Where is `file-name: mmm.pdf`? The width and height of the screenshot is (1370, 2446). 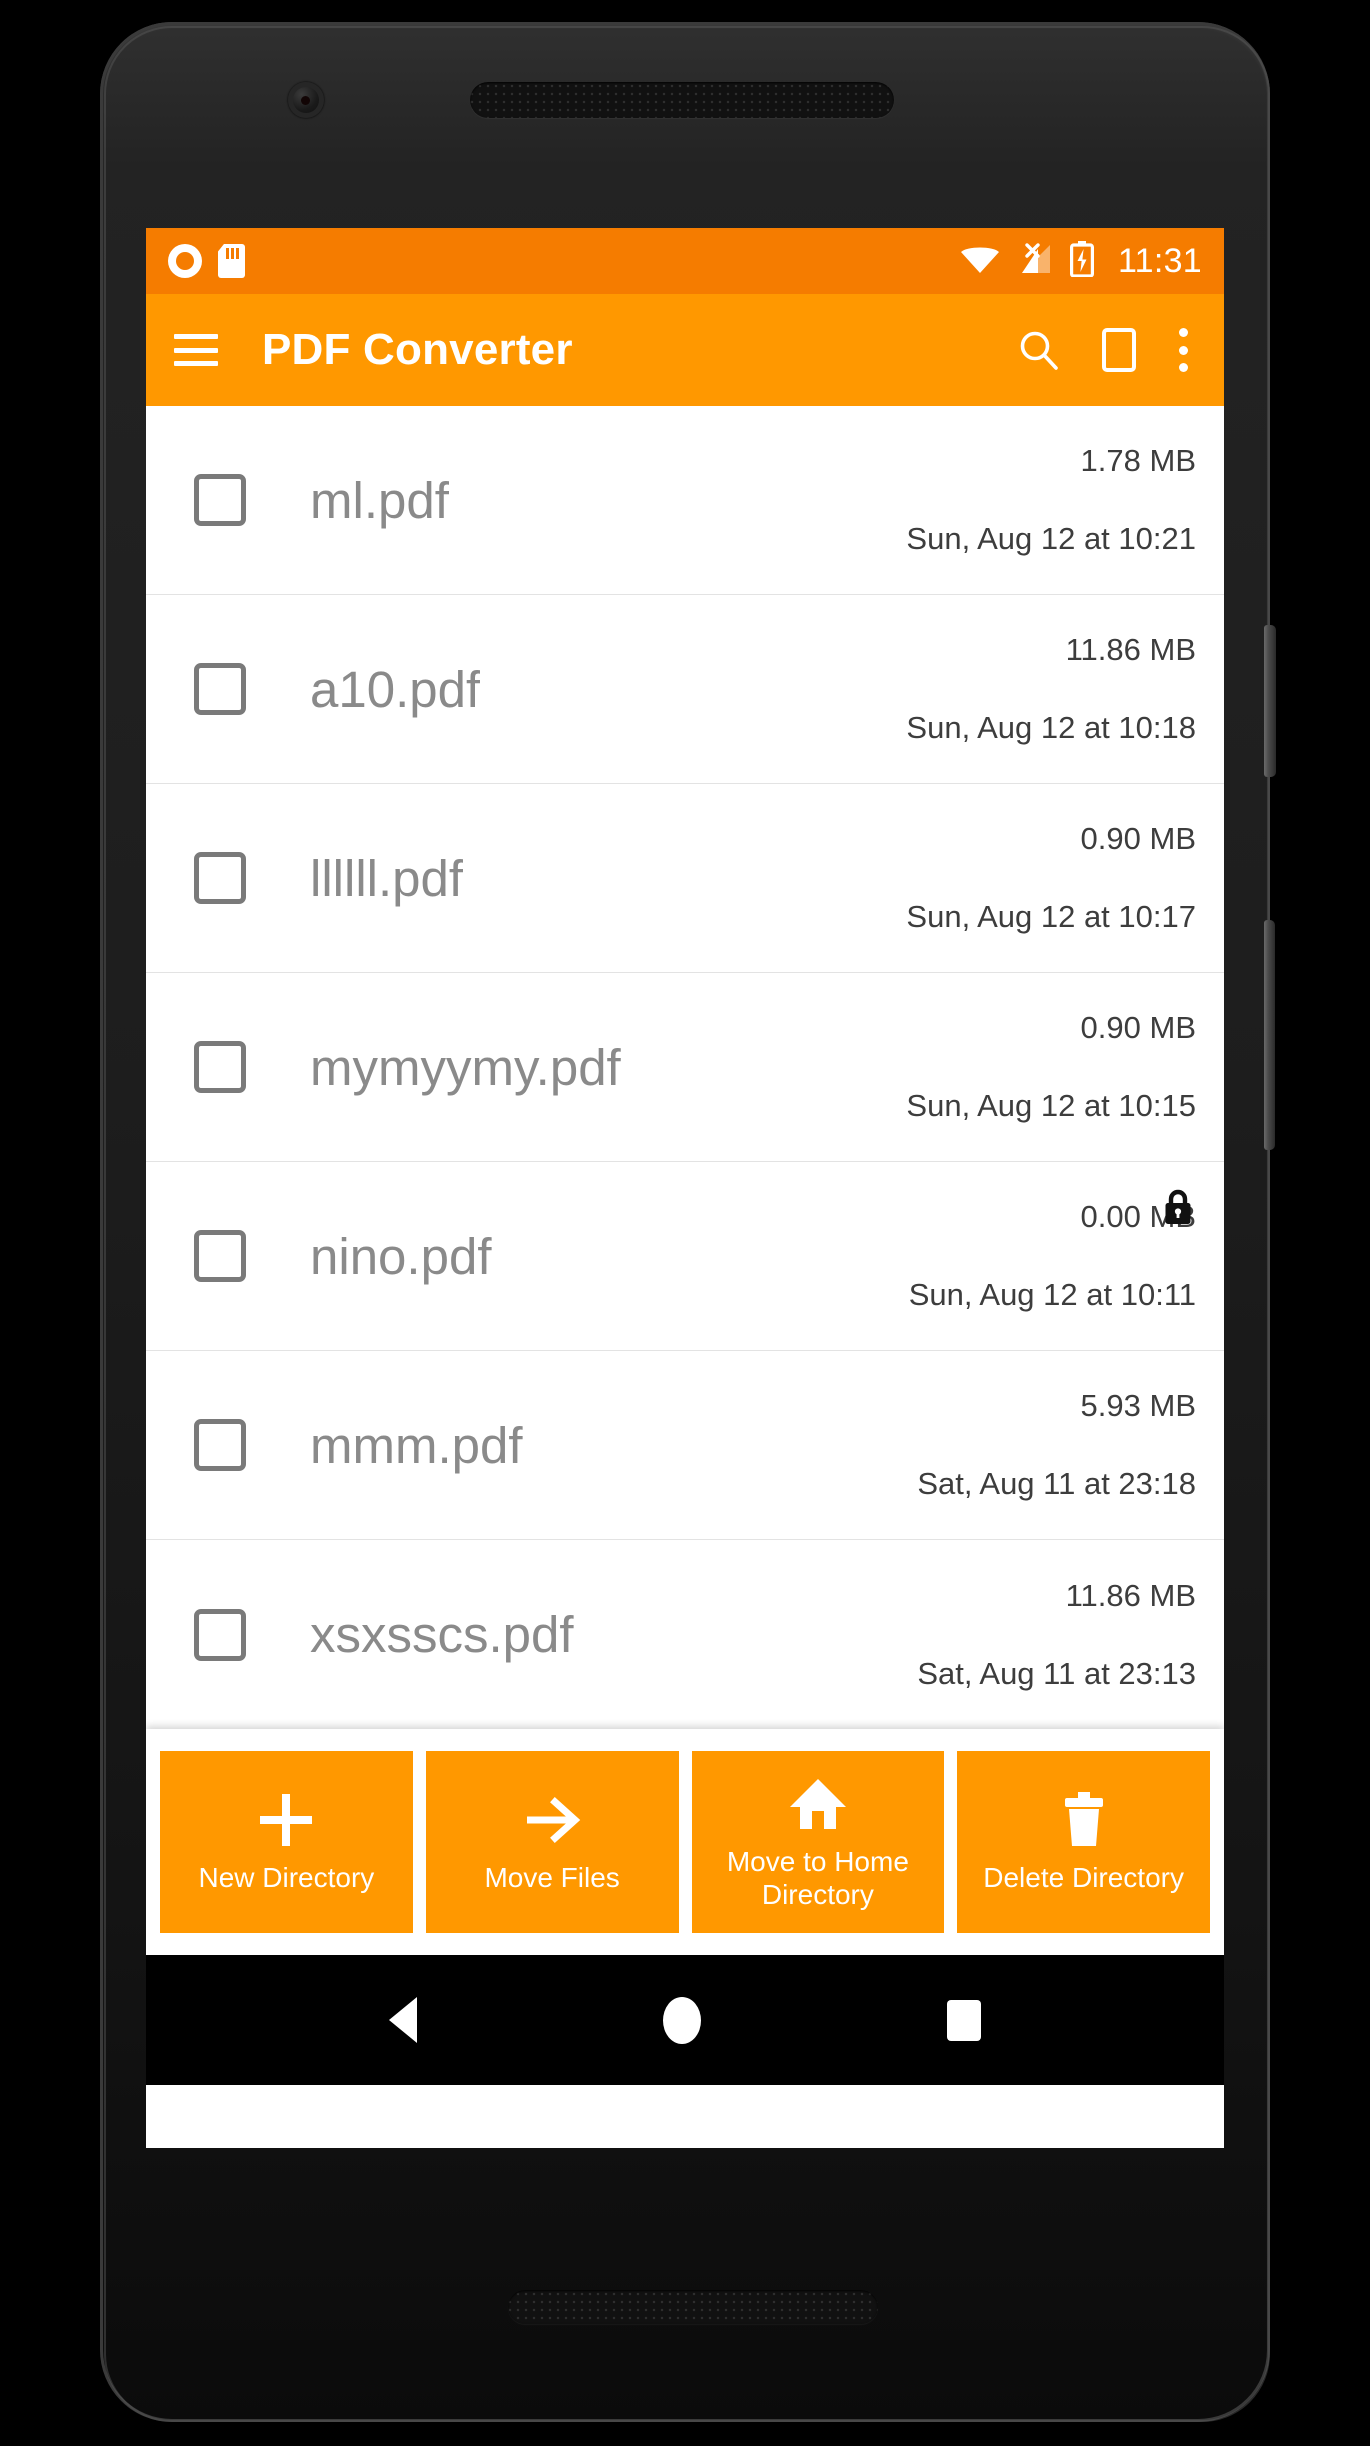
file-name: mmm.pdf is located at coordinates (416, 1445).